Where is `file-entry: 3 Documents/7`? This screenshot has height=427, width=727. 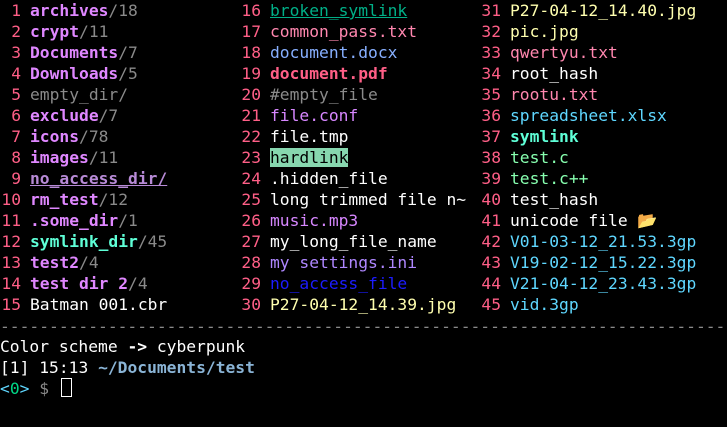 file-entry: 3 Documents/7 is located at coordinates (115, 52).